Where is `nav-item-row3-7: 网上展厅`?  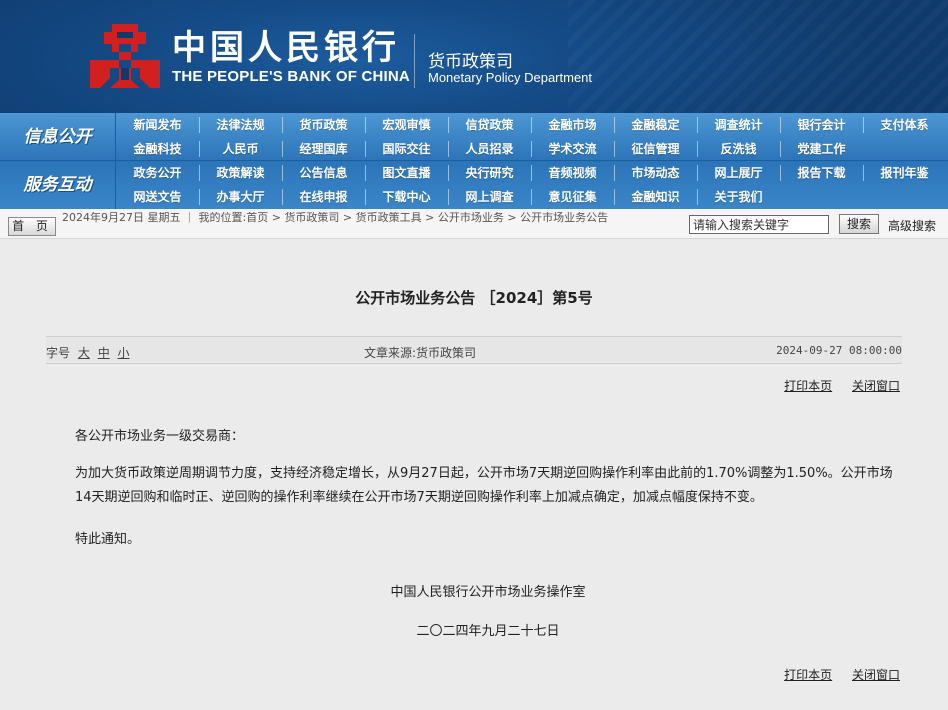 nav-item-row3-7: 网上展厅 is located at coordinates (738, 173).